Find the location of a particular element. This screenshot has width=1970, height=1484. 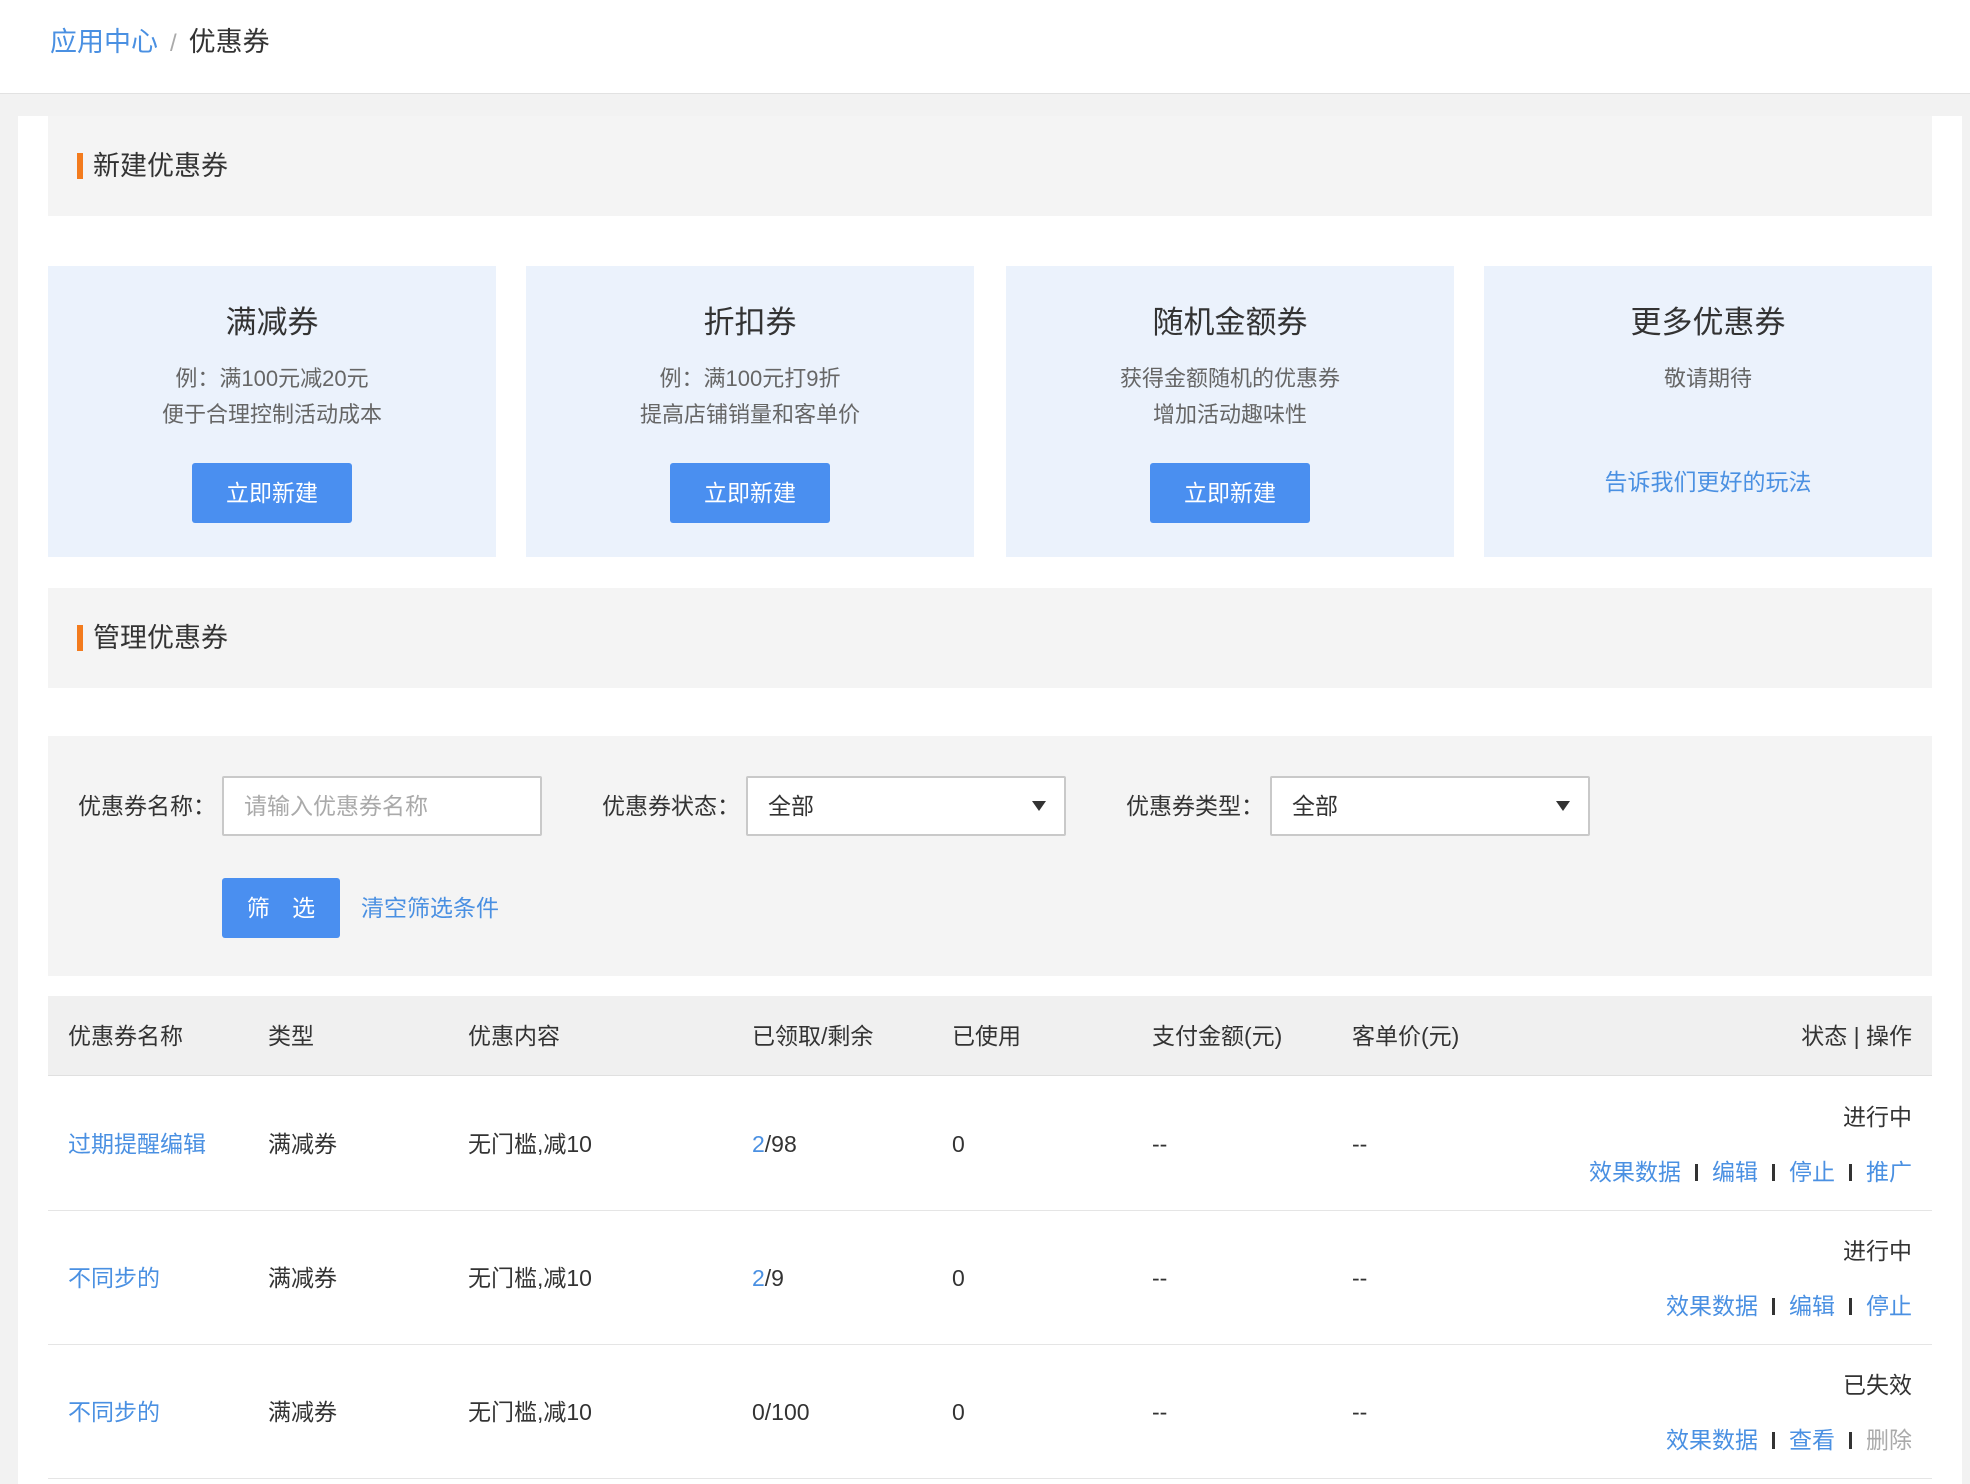

manage-section-title: 管理优惠券 is located at coordinates (160, 638).